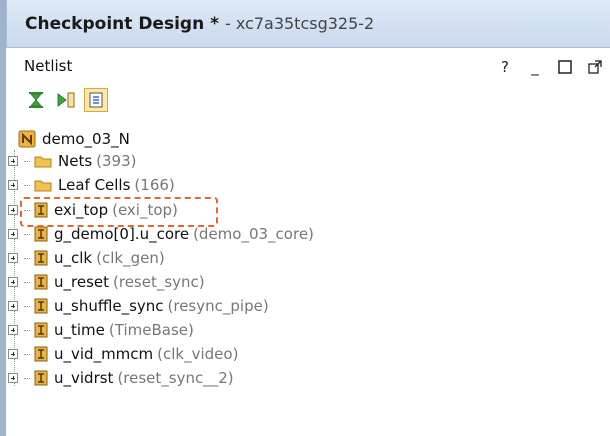 The width and height of the screenshot is (610, 436). I want to click on float-window-icon, so click(595, 67).